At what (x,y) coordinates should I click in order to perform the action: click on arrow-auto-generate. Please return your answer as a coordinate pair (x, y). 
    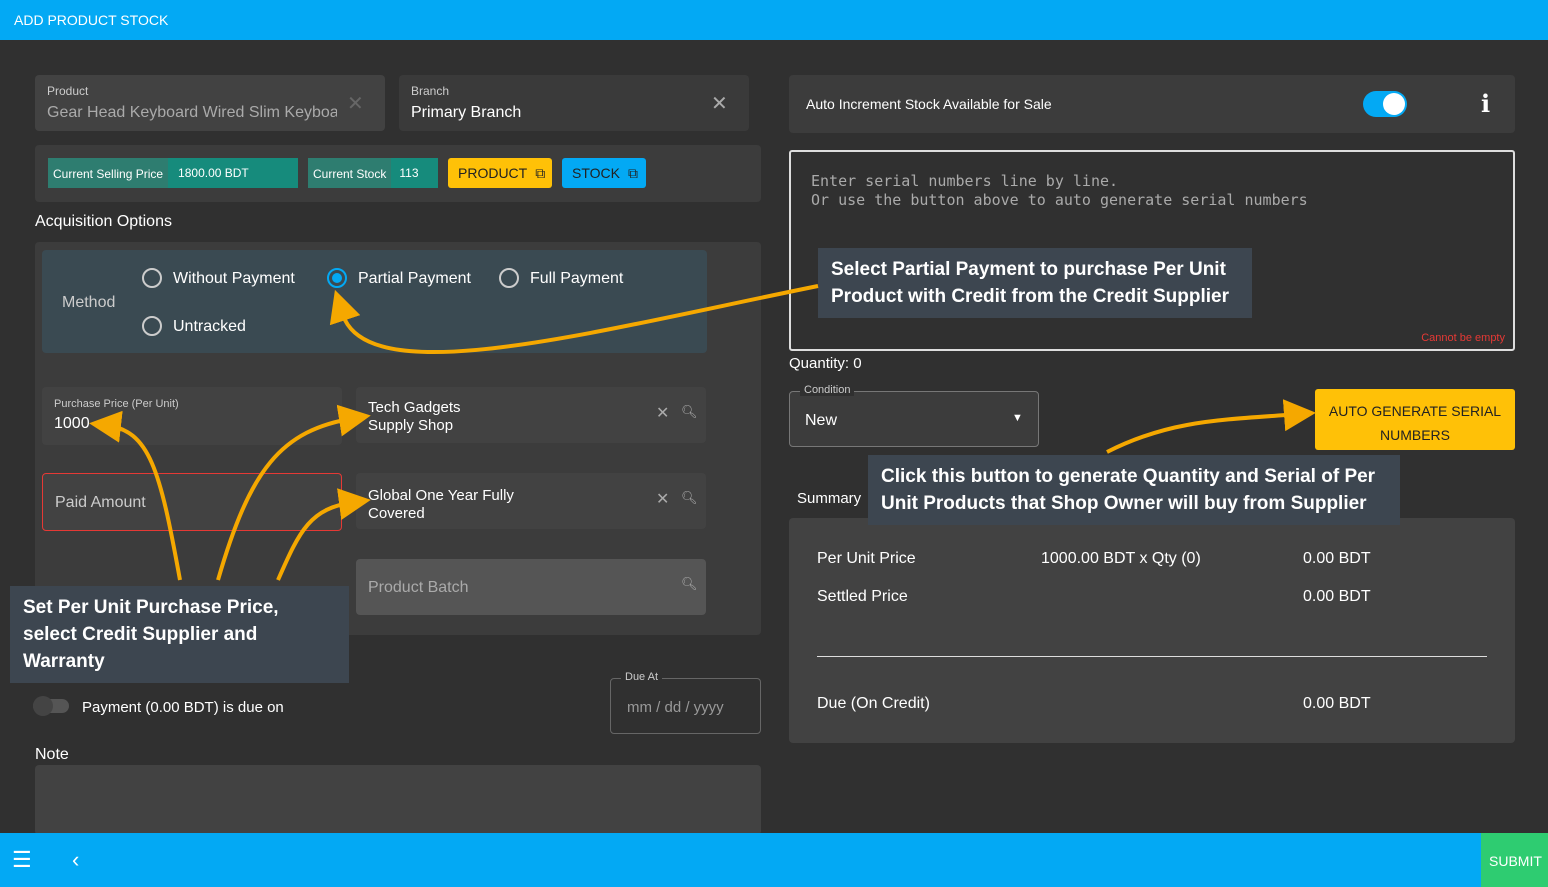
    Looking at the image, I should click on (1211, 426).